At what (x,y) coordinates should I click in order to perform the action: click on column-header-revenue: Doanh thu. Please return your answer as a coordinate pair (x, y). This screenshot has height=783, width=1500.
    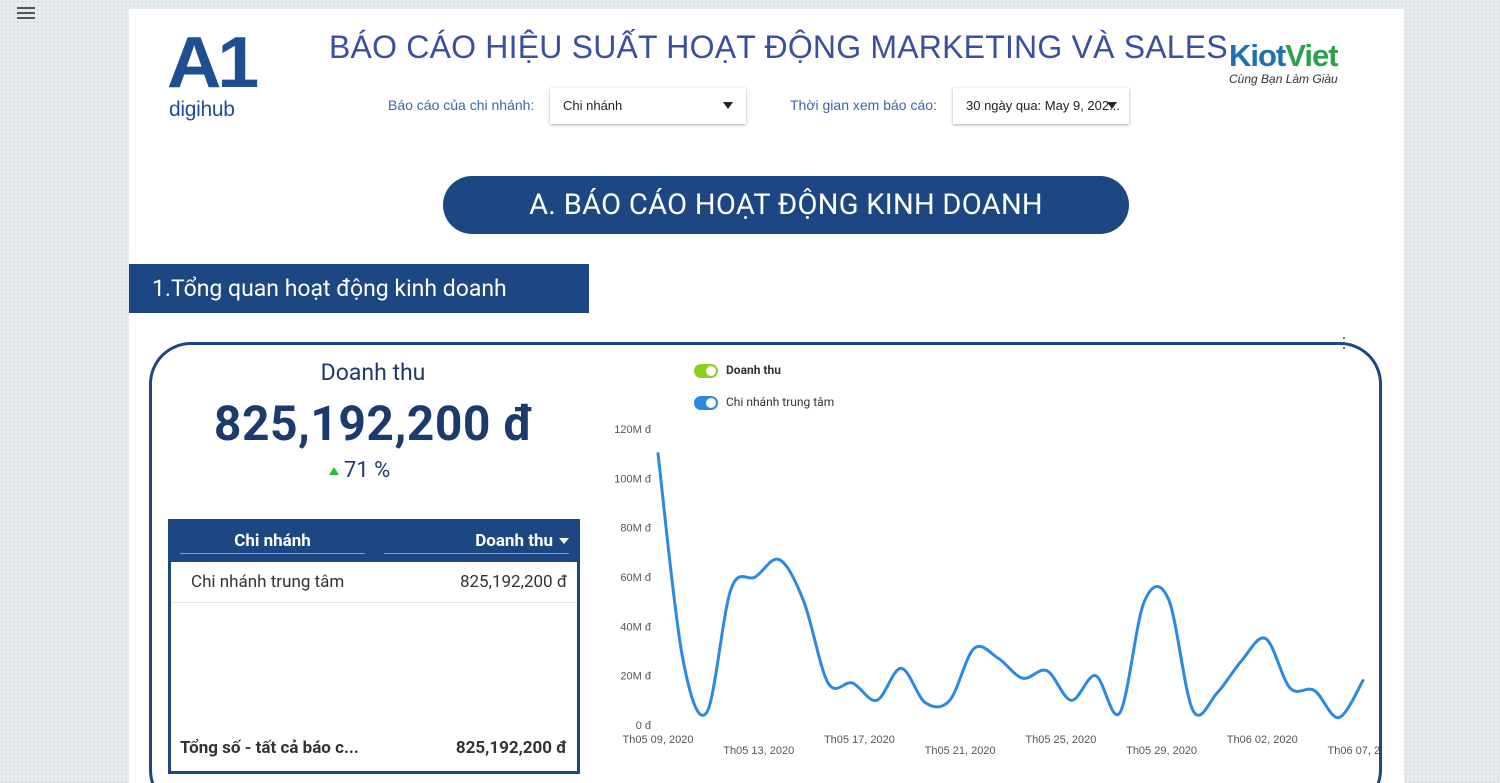
    Looking at the image, I should click on (476, 542).